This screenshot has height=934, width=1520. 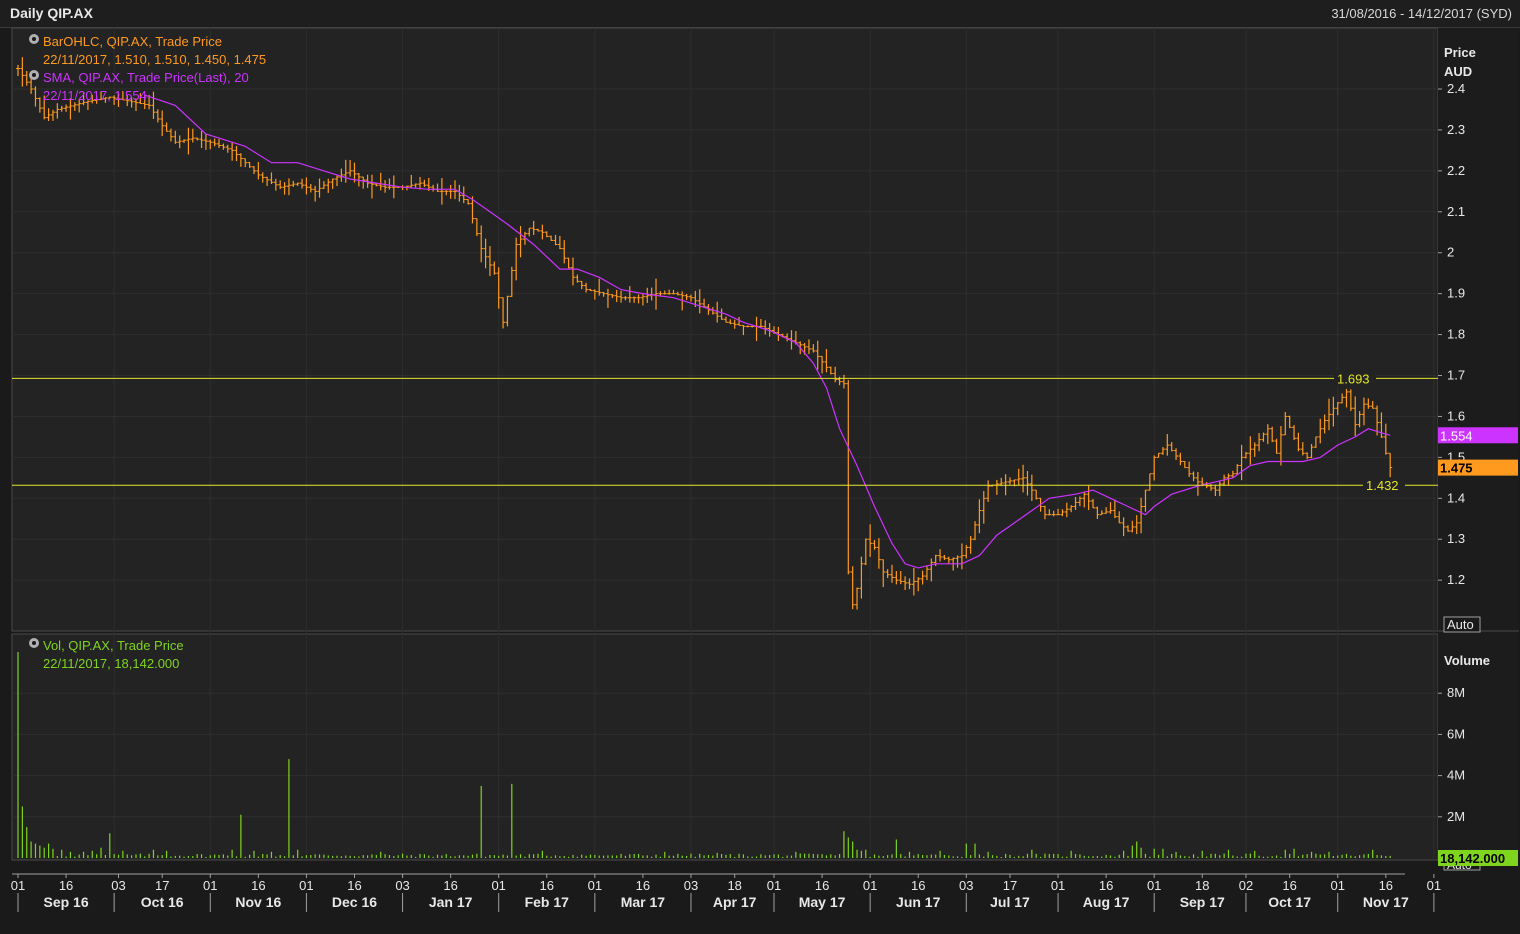 I want to click on volume-axis-title: Volume, so click(x=1467, y=660).